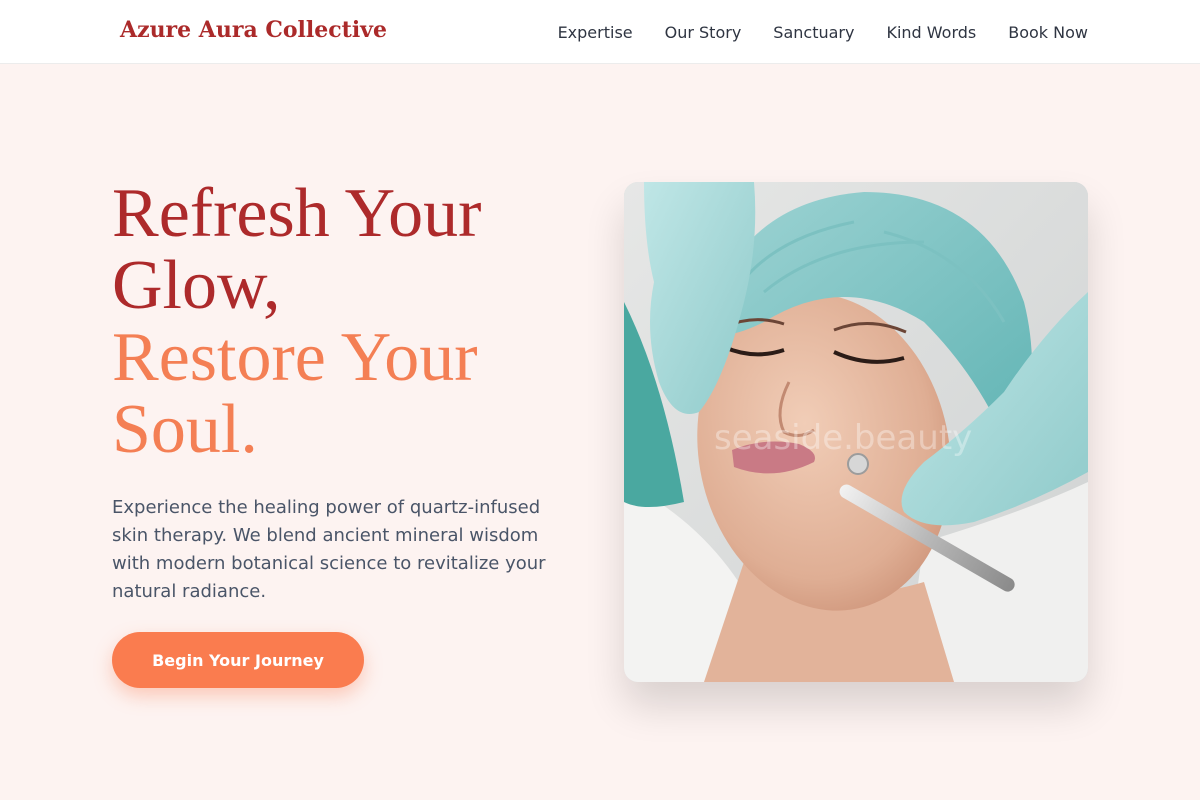 The height and width of the screenshot is (800, 1200). I want to click on headline-line-2: Glow,, so click(196, 285).